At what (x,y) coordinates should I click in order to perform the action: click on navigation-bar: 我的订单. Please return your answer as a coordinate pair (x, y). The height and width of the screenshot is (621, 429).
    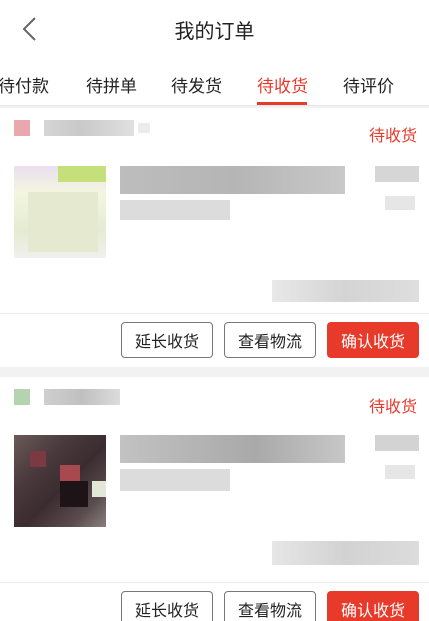
    Looking at the image, I should click on (214, 29).